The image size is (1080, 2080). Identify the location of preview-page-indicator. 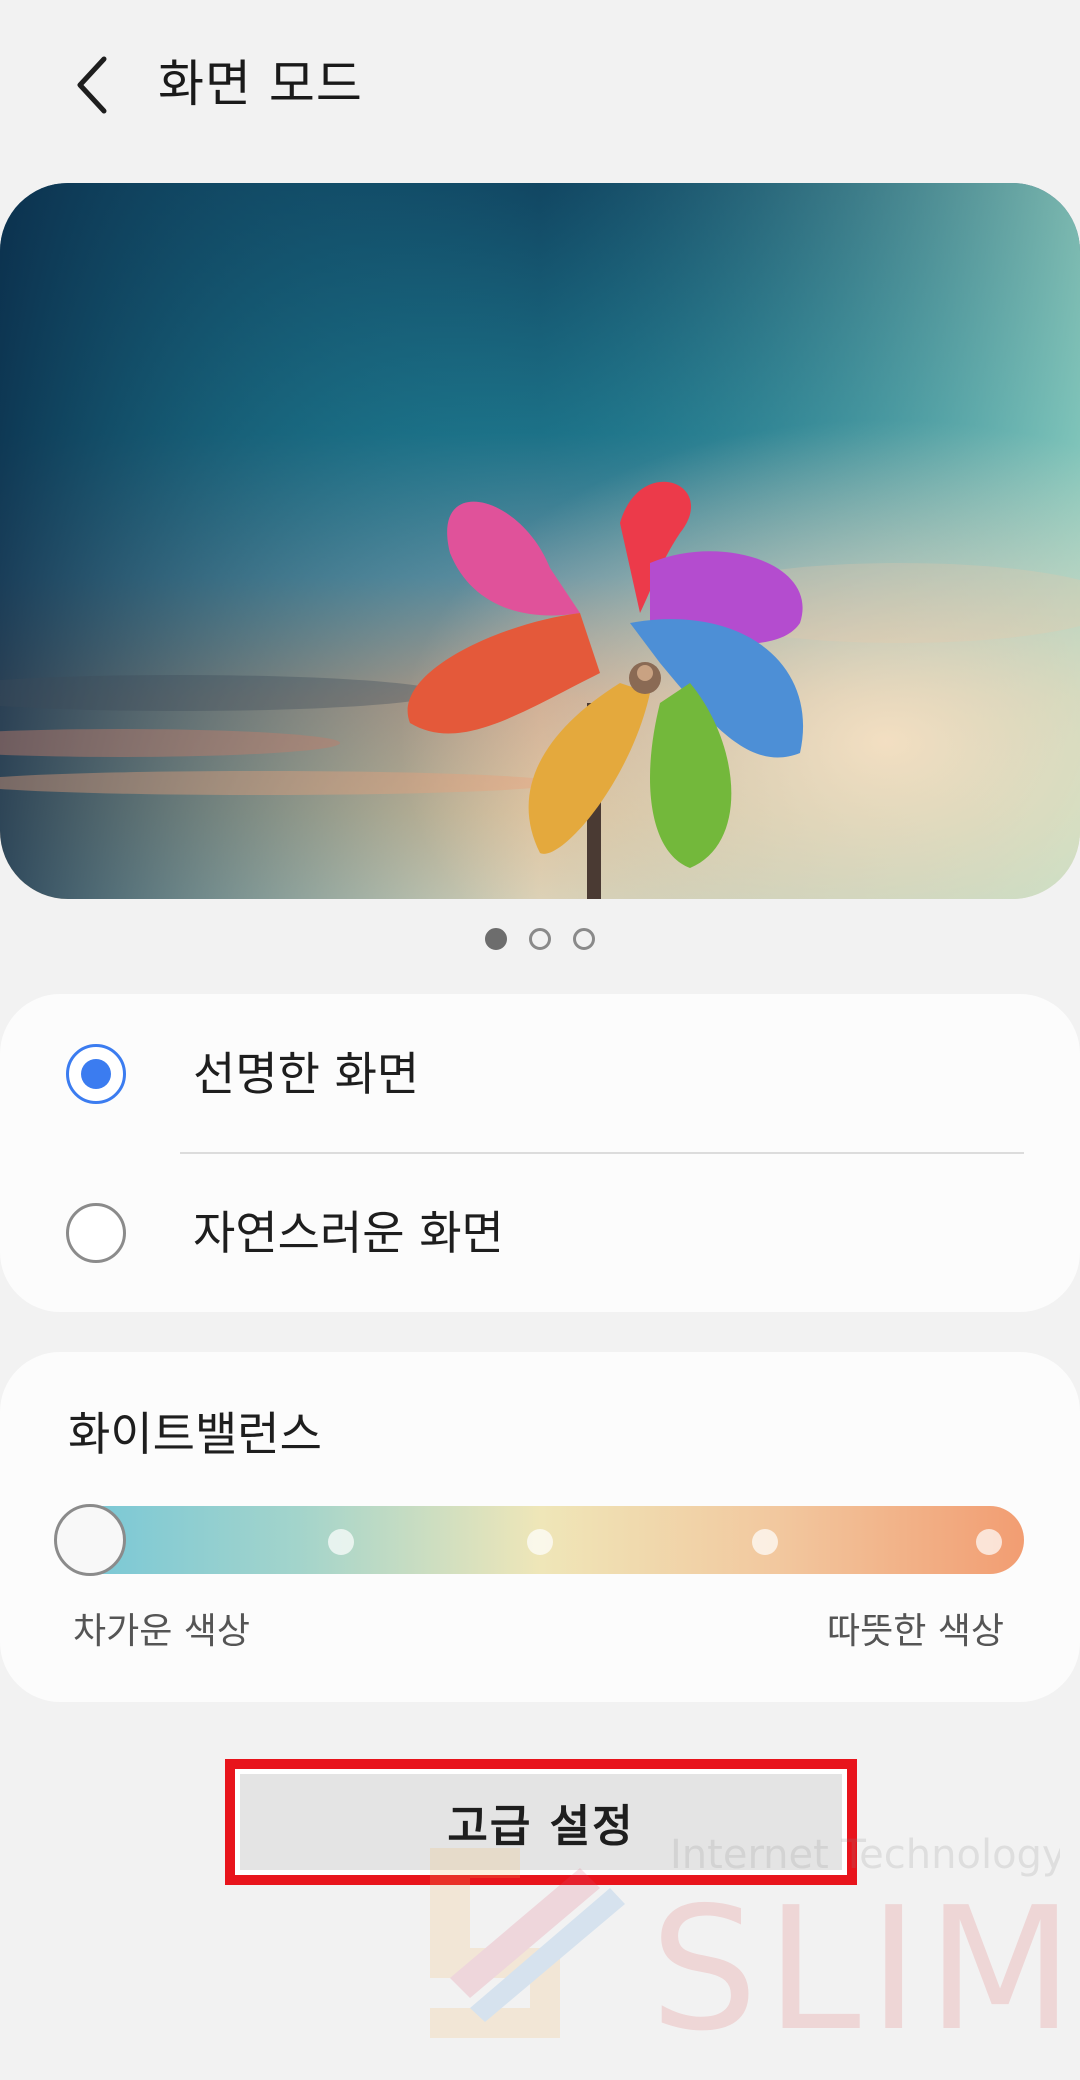
(540, 940).